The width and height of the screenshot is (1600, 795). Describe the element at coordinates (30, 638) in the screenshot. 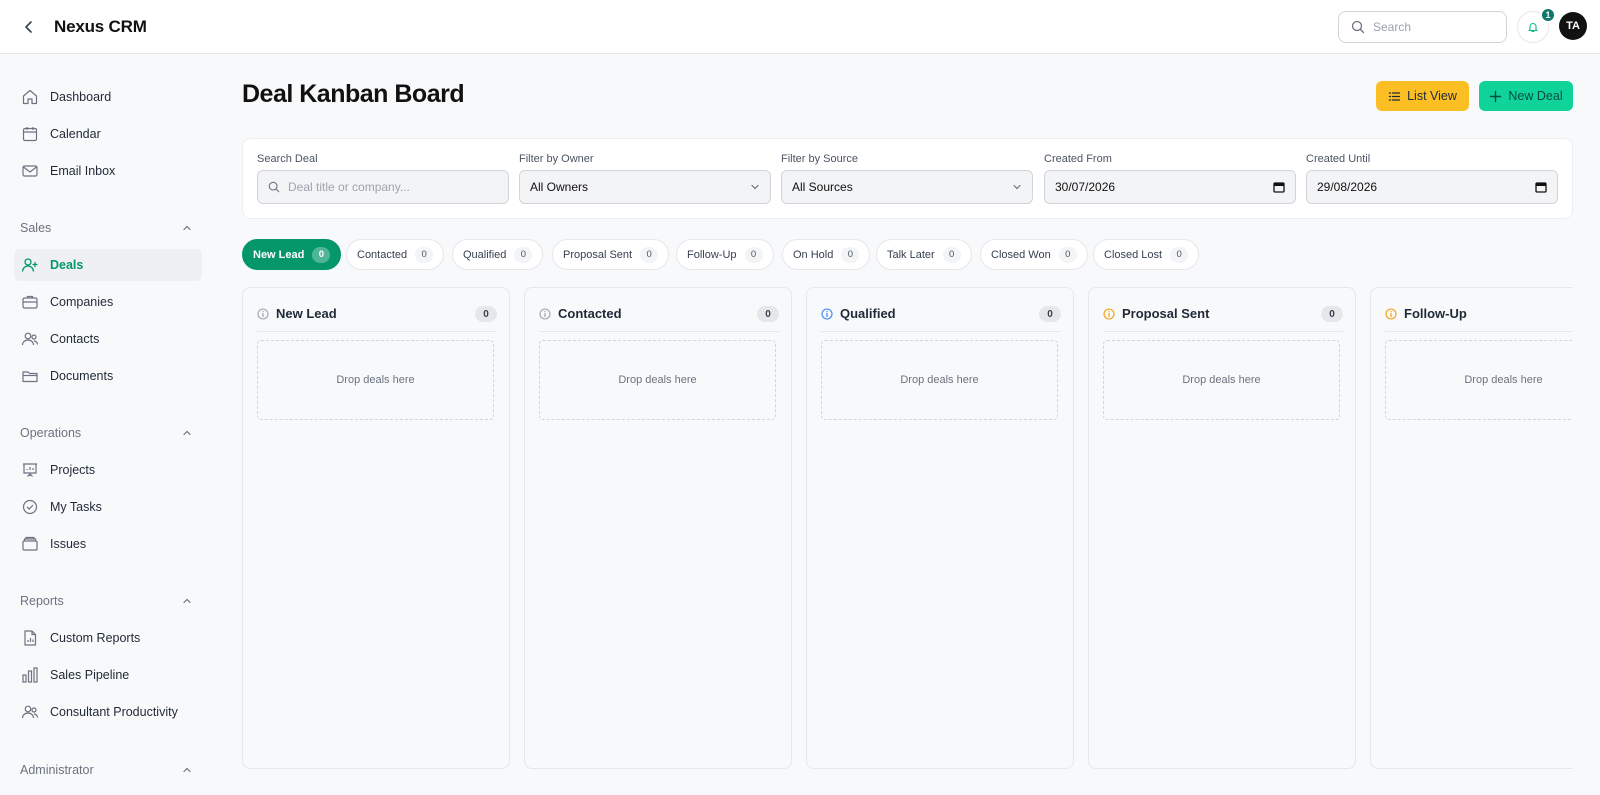

I see `file-chart-icon` at that location.